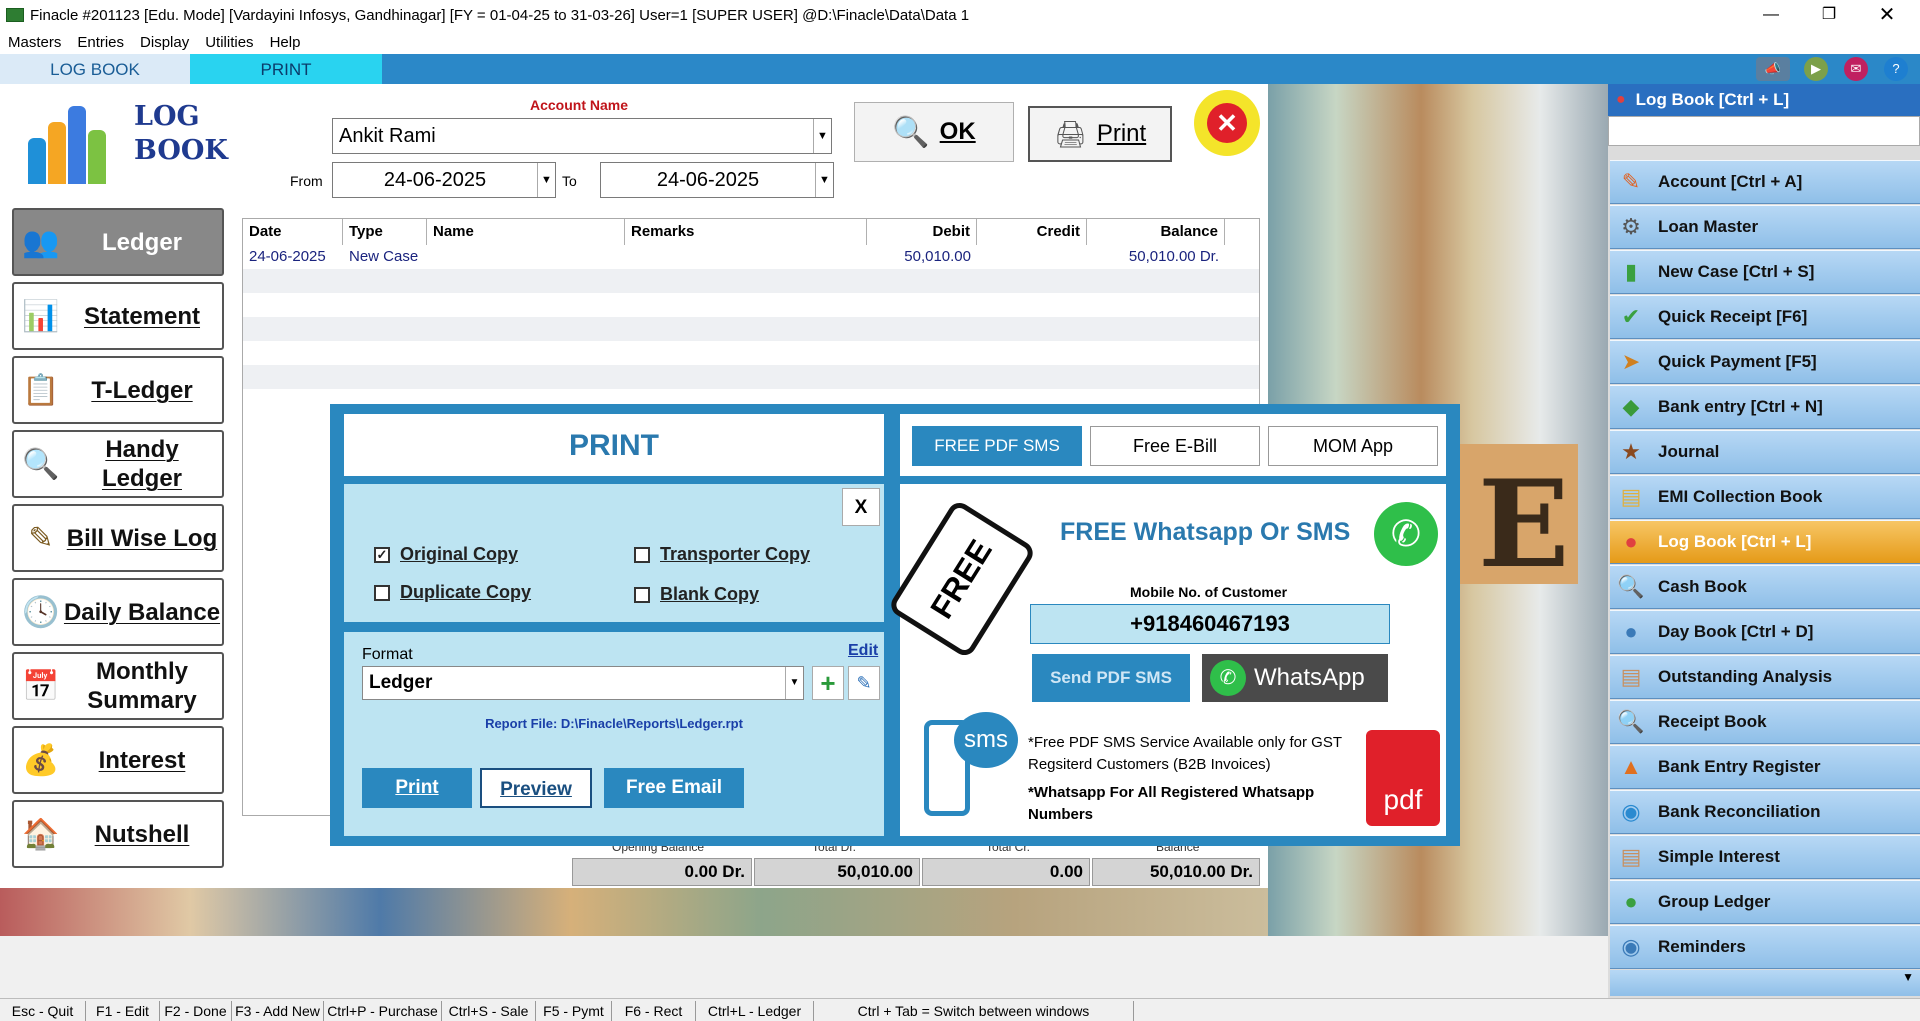 This screenshot has width=1920, height=1021. What do you see at coordinates (118, 464) in the screenshot?
I see `nav-handy-ledger: 🔍 Handy Ledger` at bounding box center [118, 464].